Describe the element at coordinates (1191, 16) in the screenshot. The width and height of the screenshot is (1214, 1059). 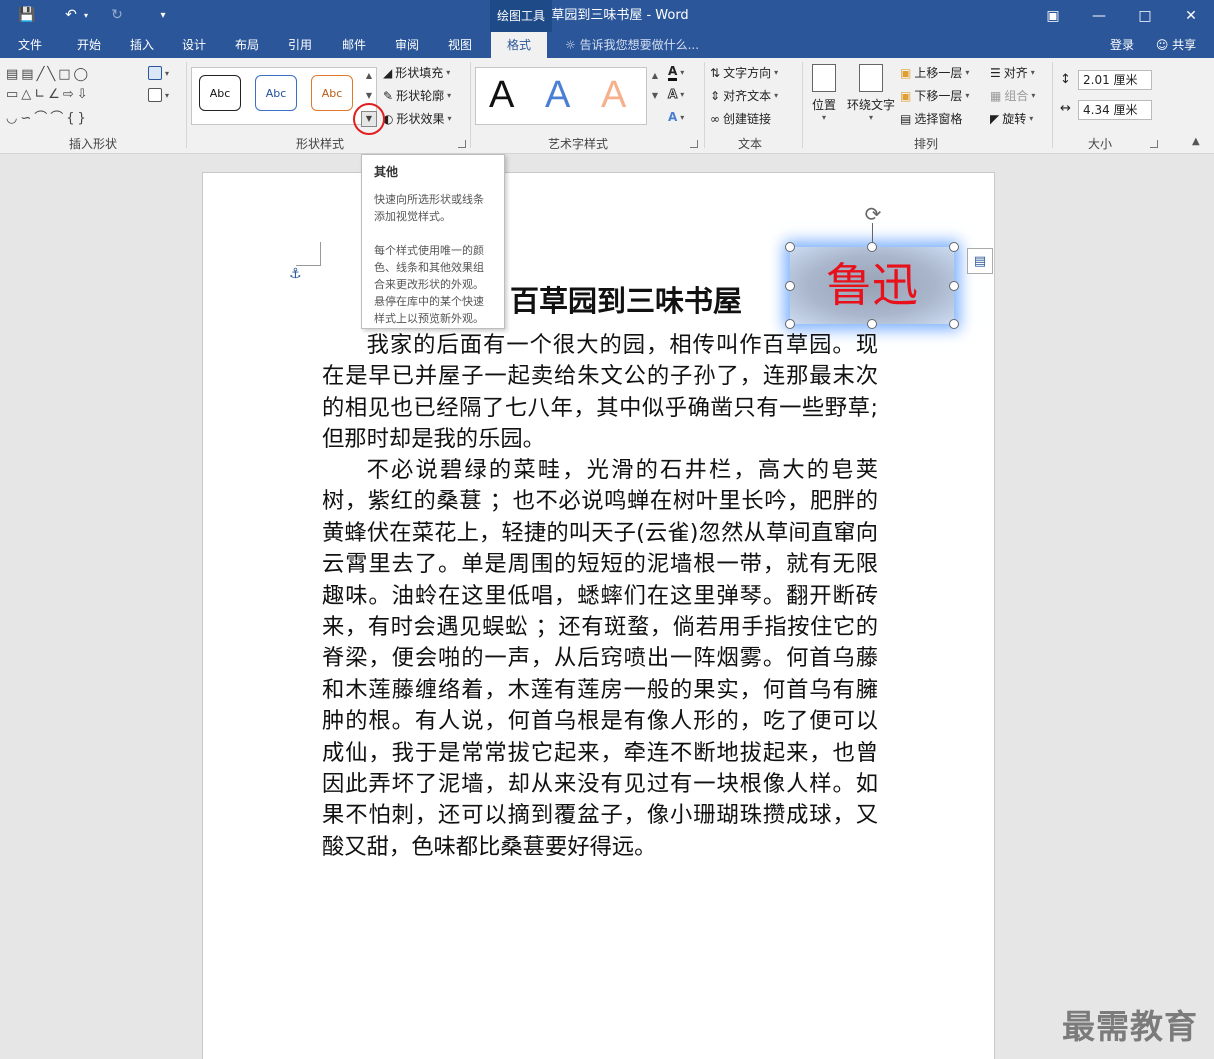
I see `close-icon: ✕` at that location.